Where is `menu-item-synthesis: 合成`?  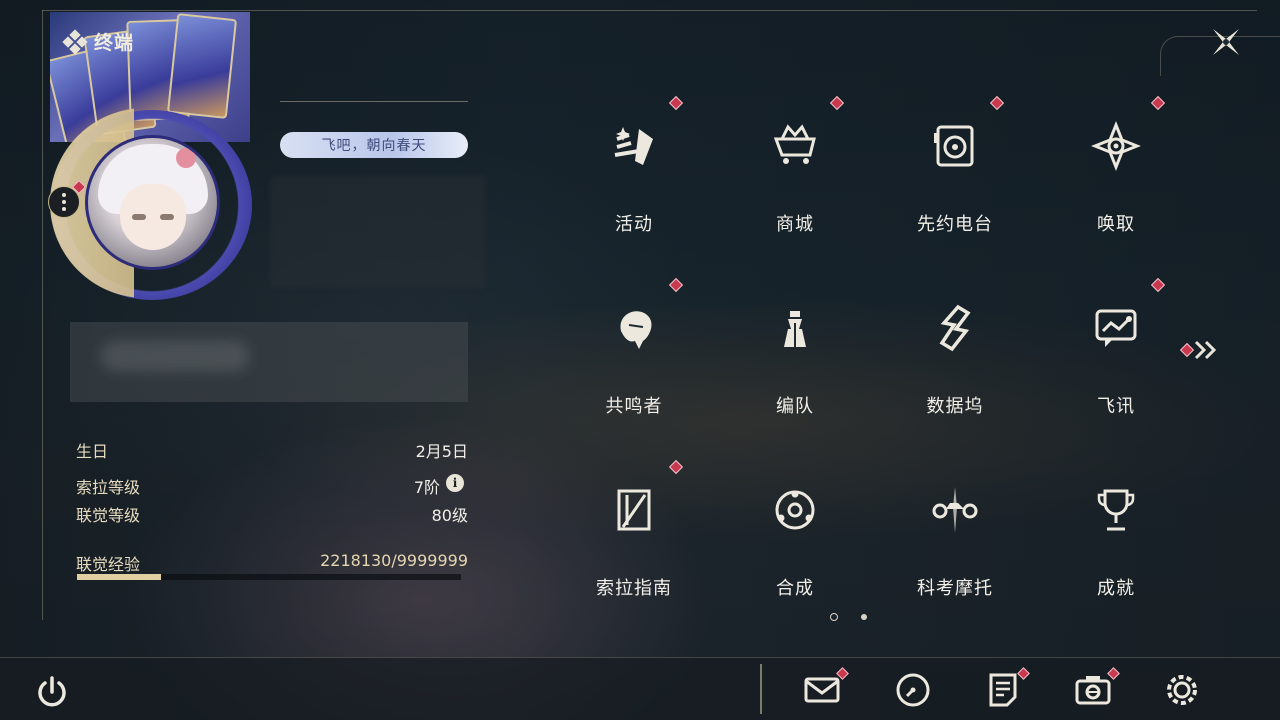 menu-item-synthesis: 合成 is located at coordinates (795, 535).